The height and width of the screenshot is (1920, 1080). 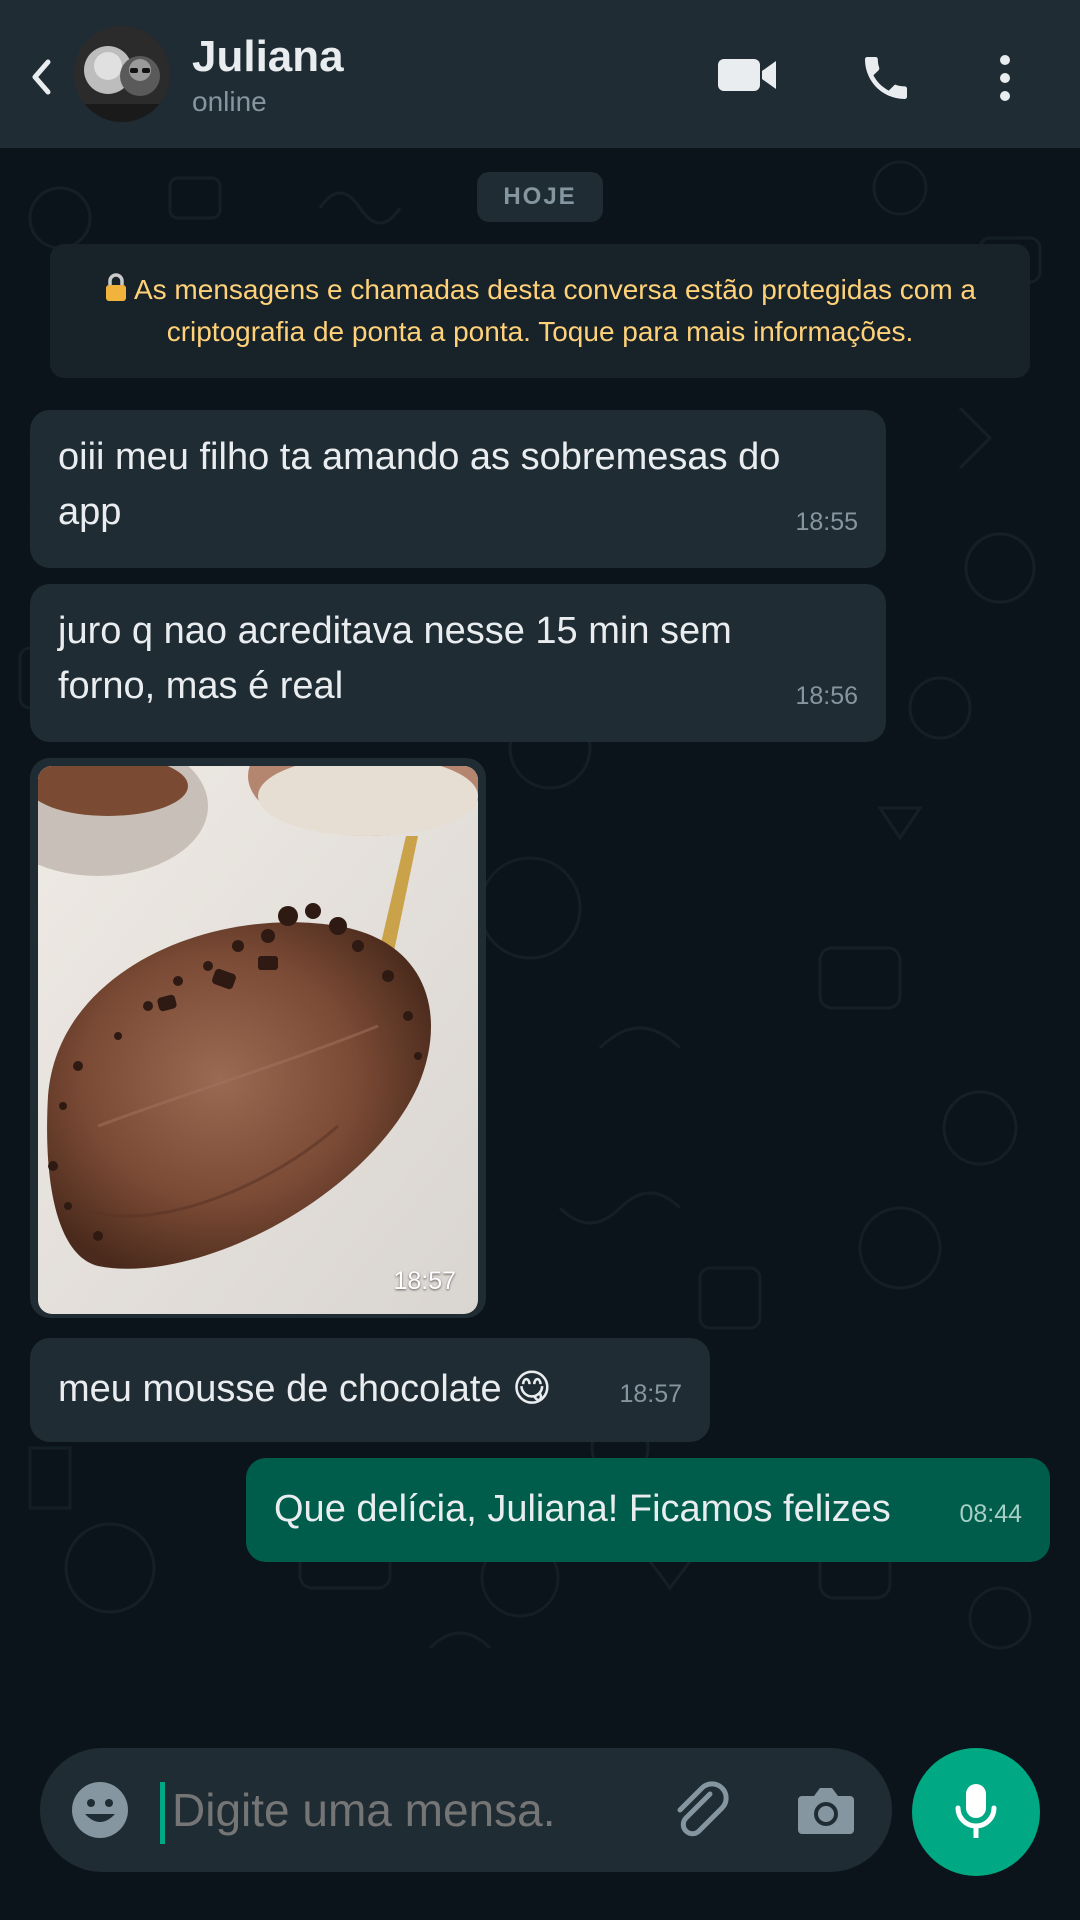 I want to click on message-bubble: meu mousse de chocolate 😋 18:57, so click(x=370, y=1390).